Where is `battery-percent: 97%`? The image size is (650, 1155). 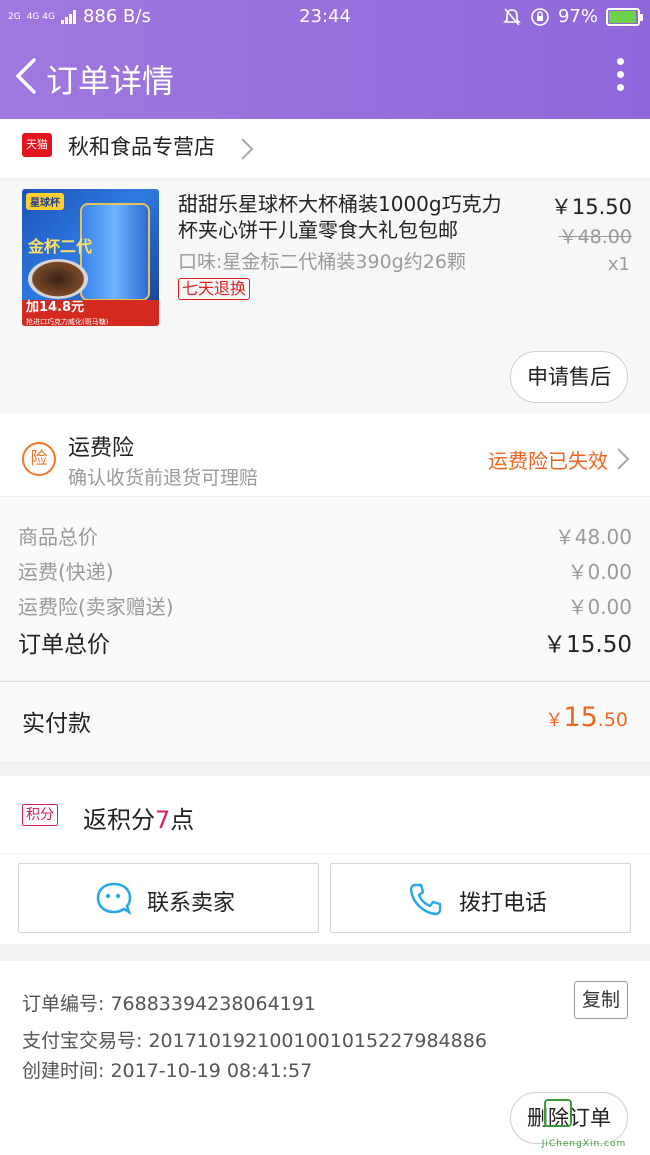
battery-percent: 97% is located at coordinates (577, 16).